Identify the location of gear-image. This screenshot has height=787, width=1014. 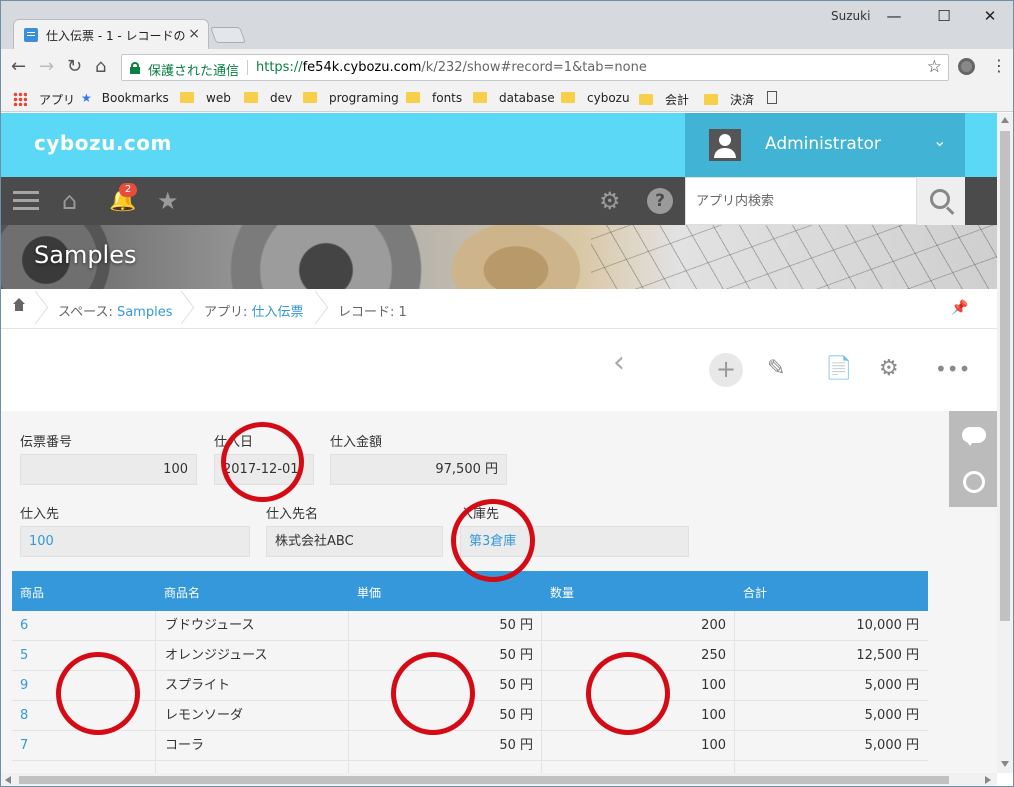
(326, 257).